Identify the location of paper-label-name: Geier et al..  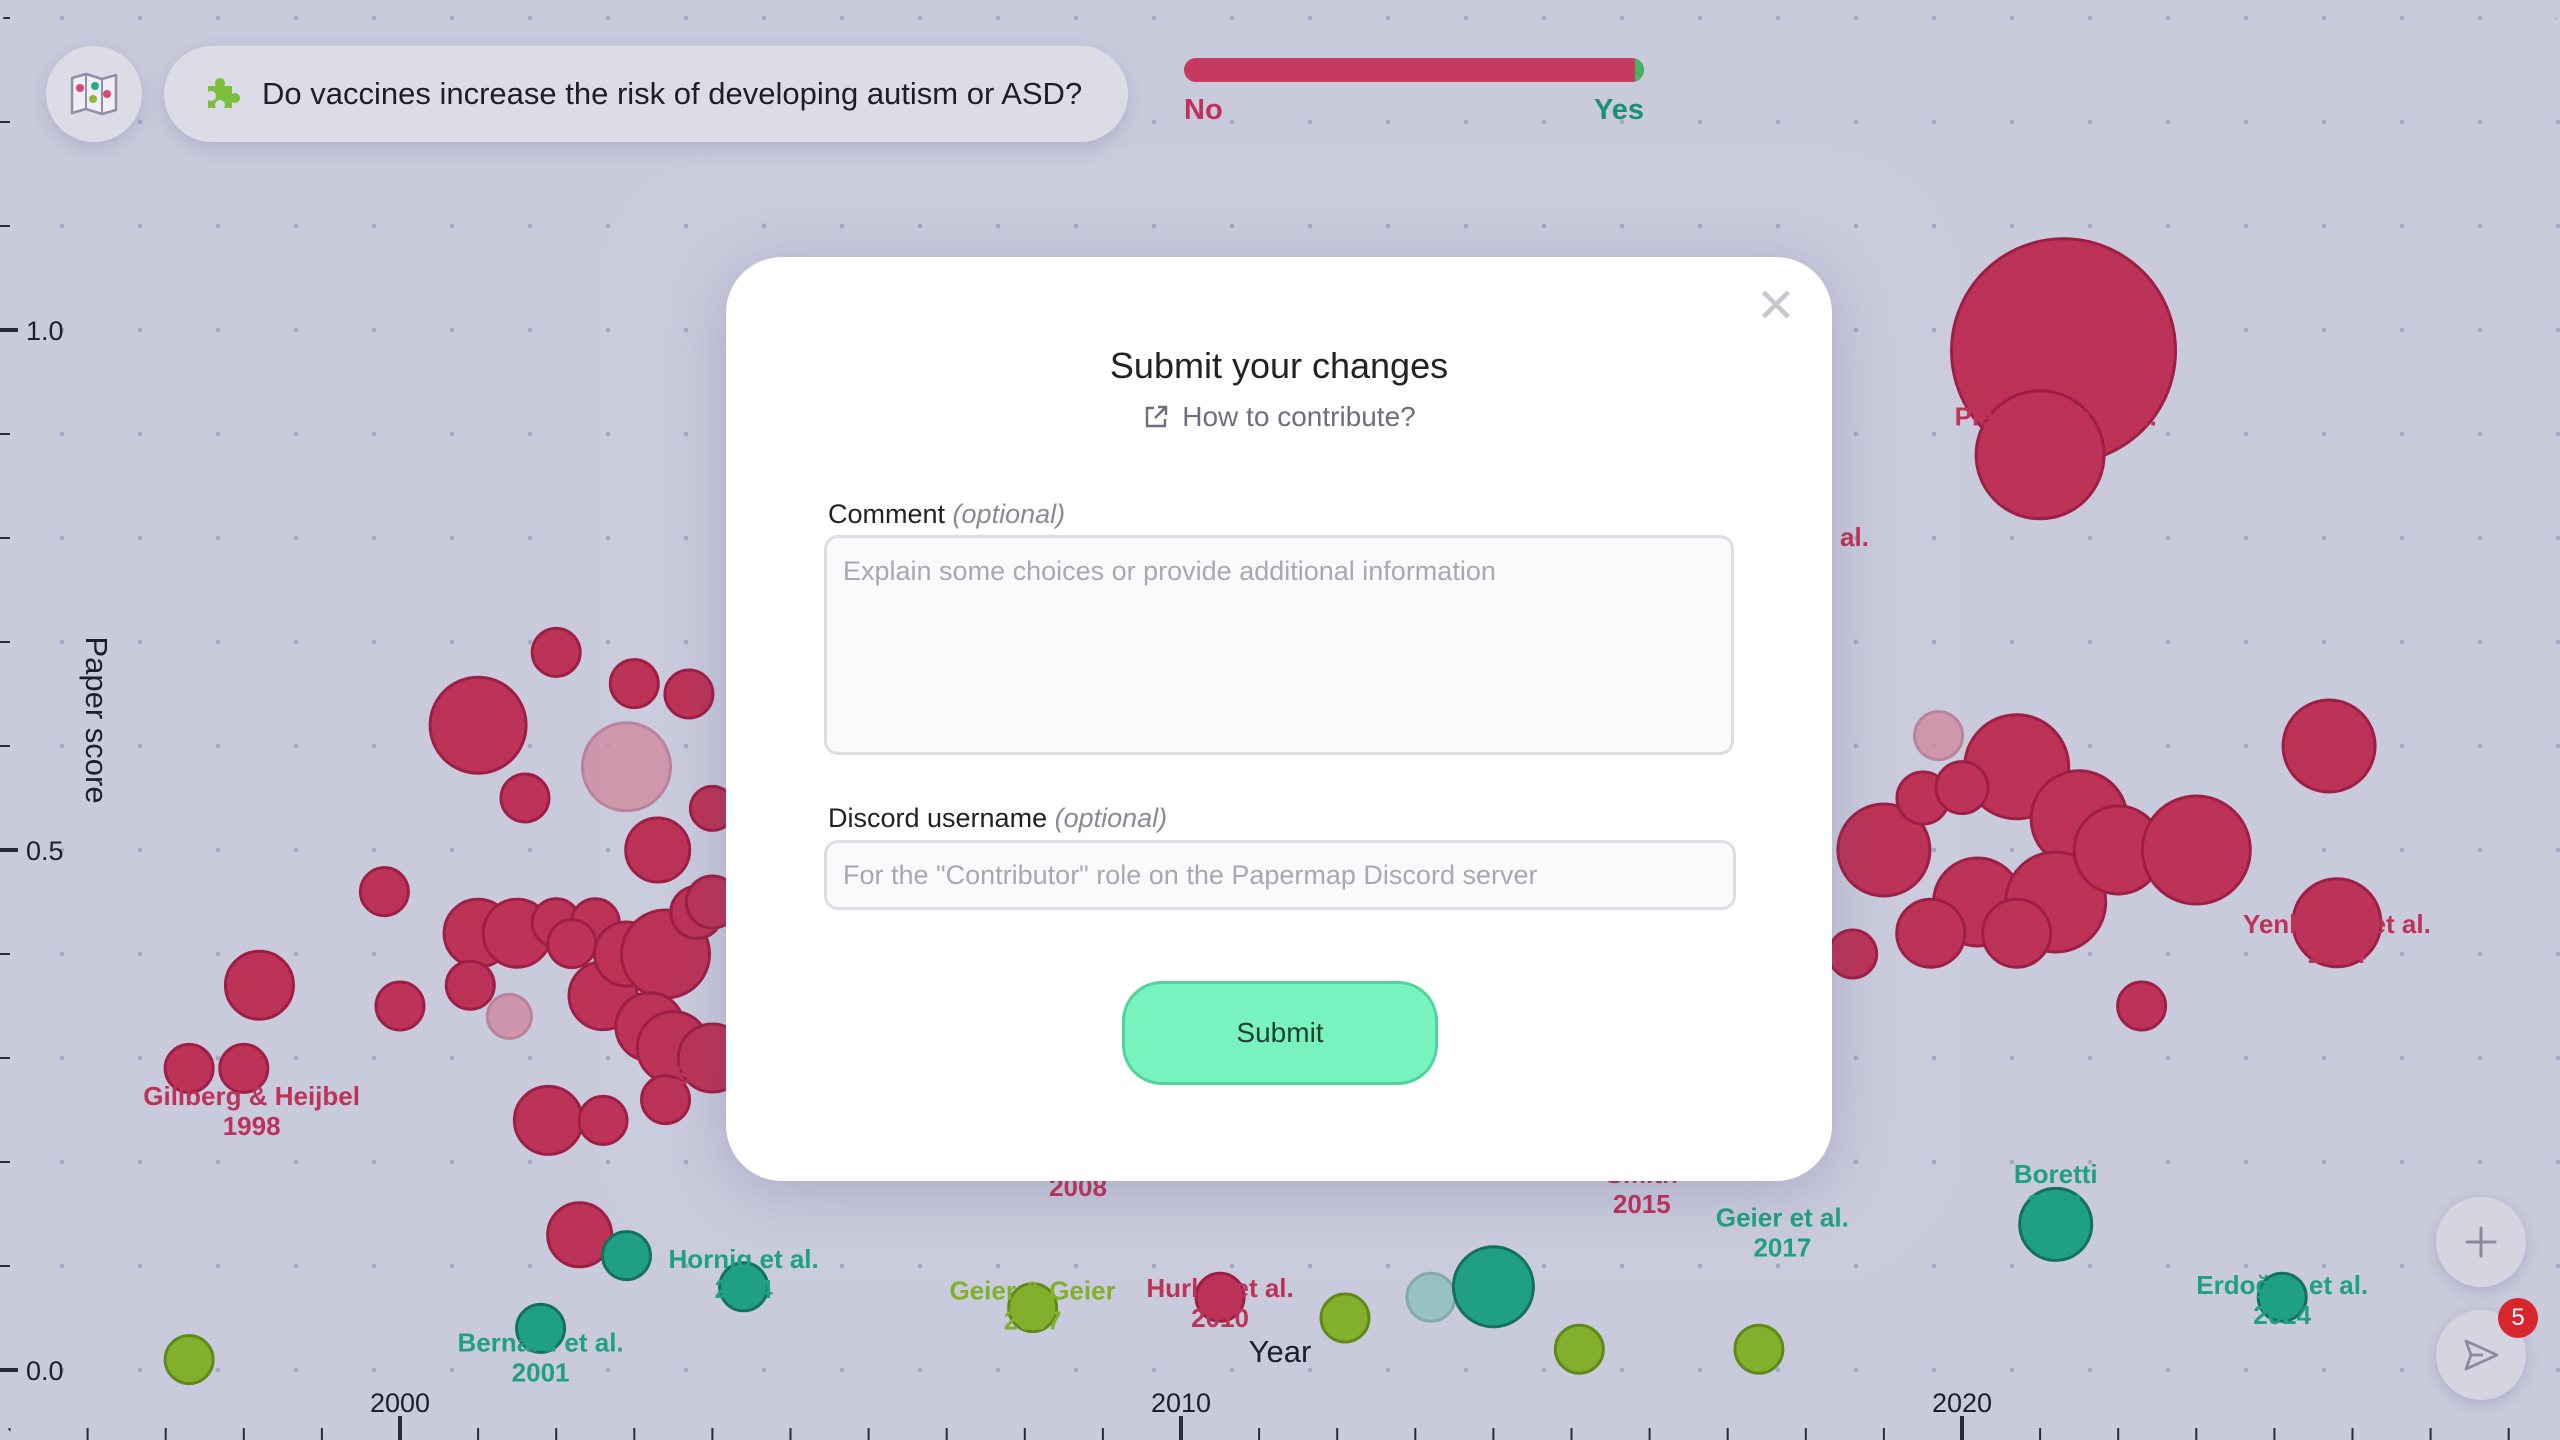
(1782, 1217).